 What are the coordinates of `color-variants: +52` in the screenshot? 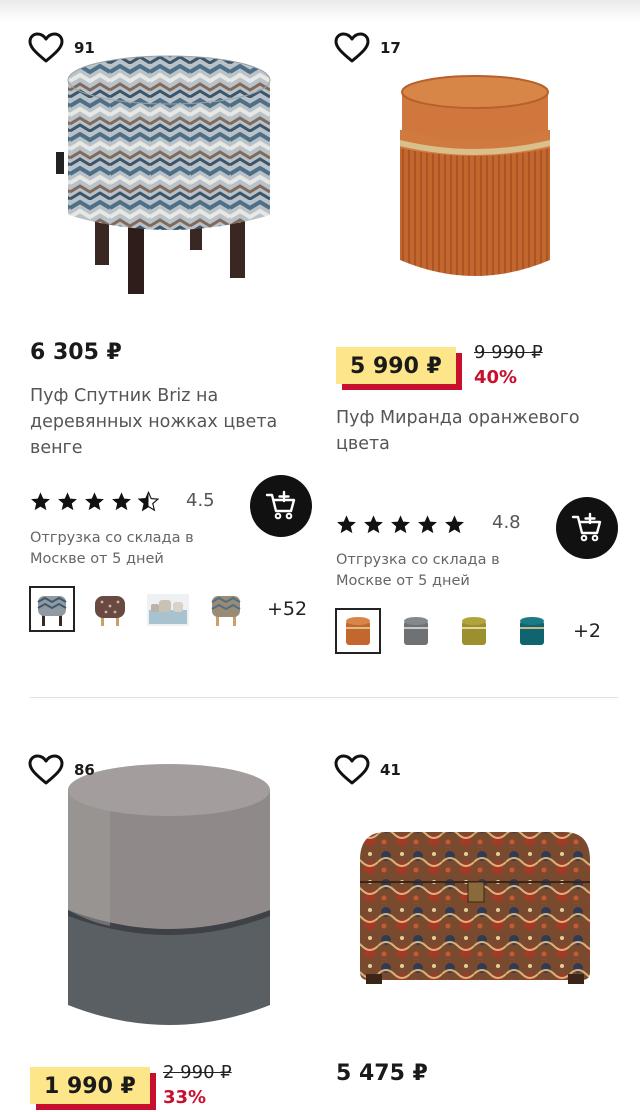 It's located at (168, 609).